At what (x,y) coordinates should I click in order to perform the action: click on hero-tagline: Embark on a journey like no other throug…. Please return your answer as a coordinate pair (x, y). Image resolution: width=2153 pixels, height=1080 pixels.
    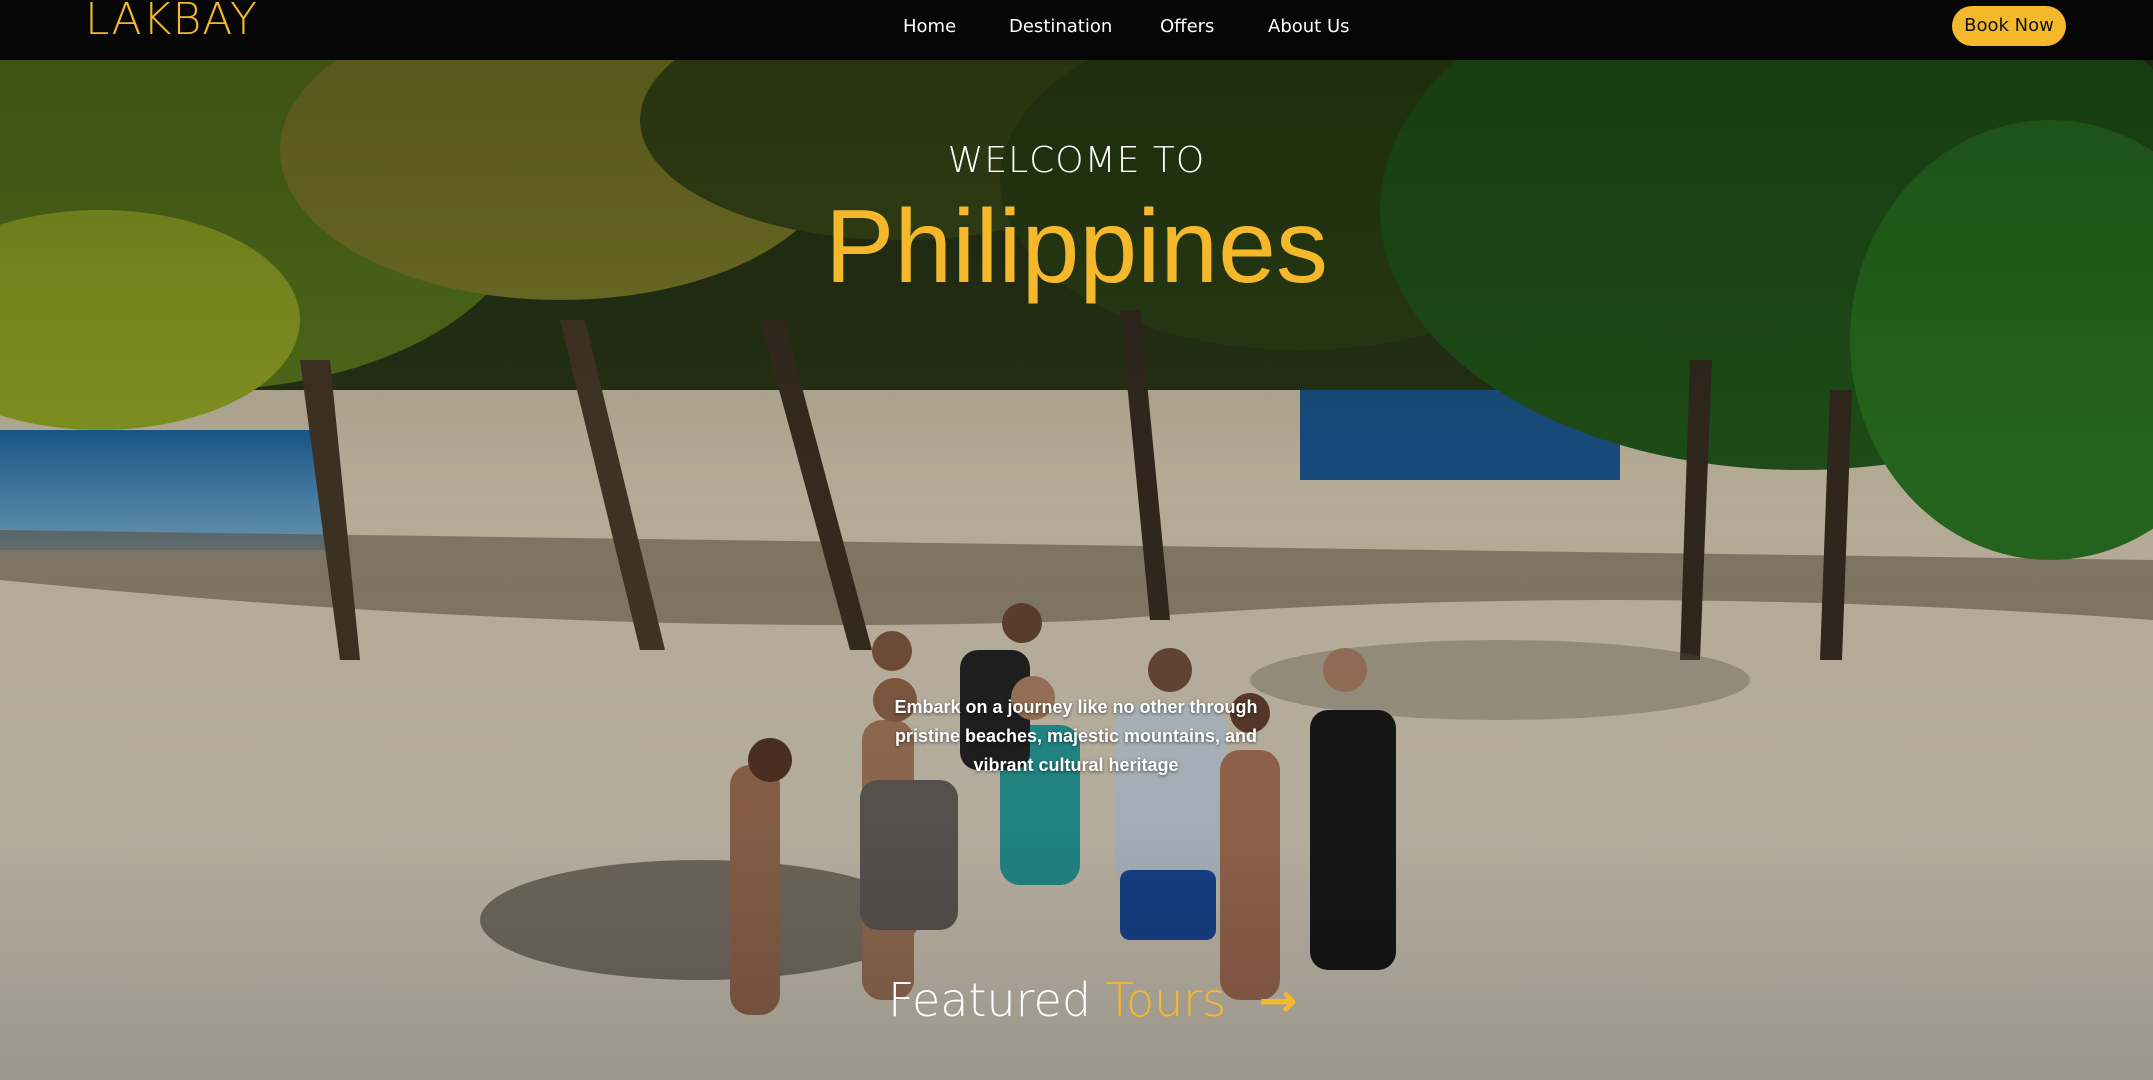
    Looking at the image, I should click on (1076, 736).